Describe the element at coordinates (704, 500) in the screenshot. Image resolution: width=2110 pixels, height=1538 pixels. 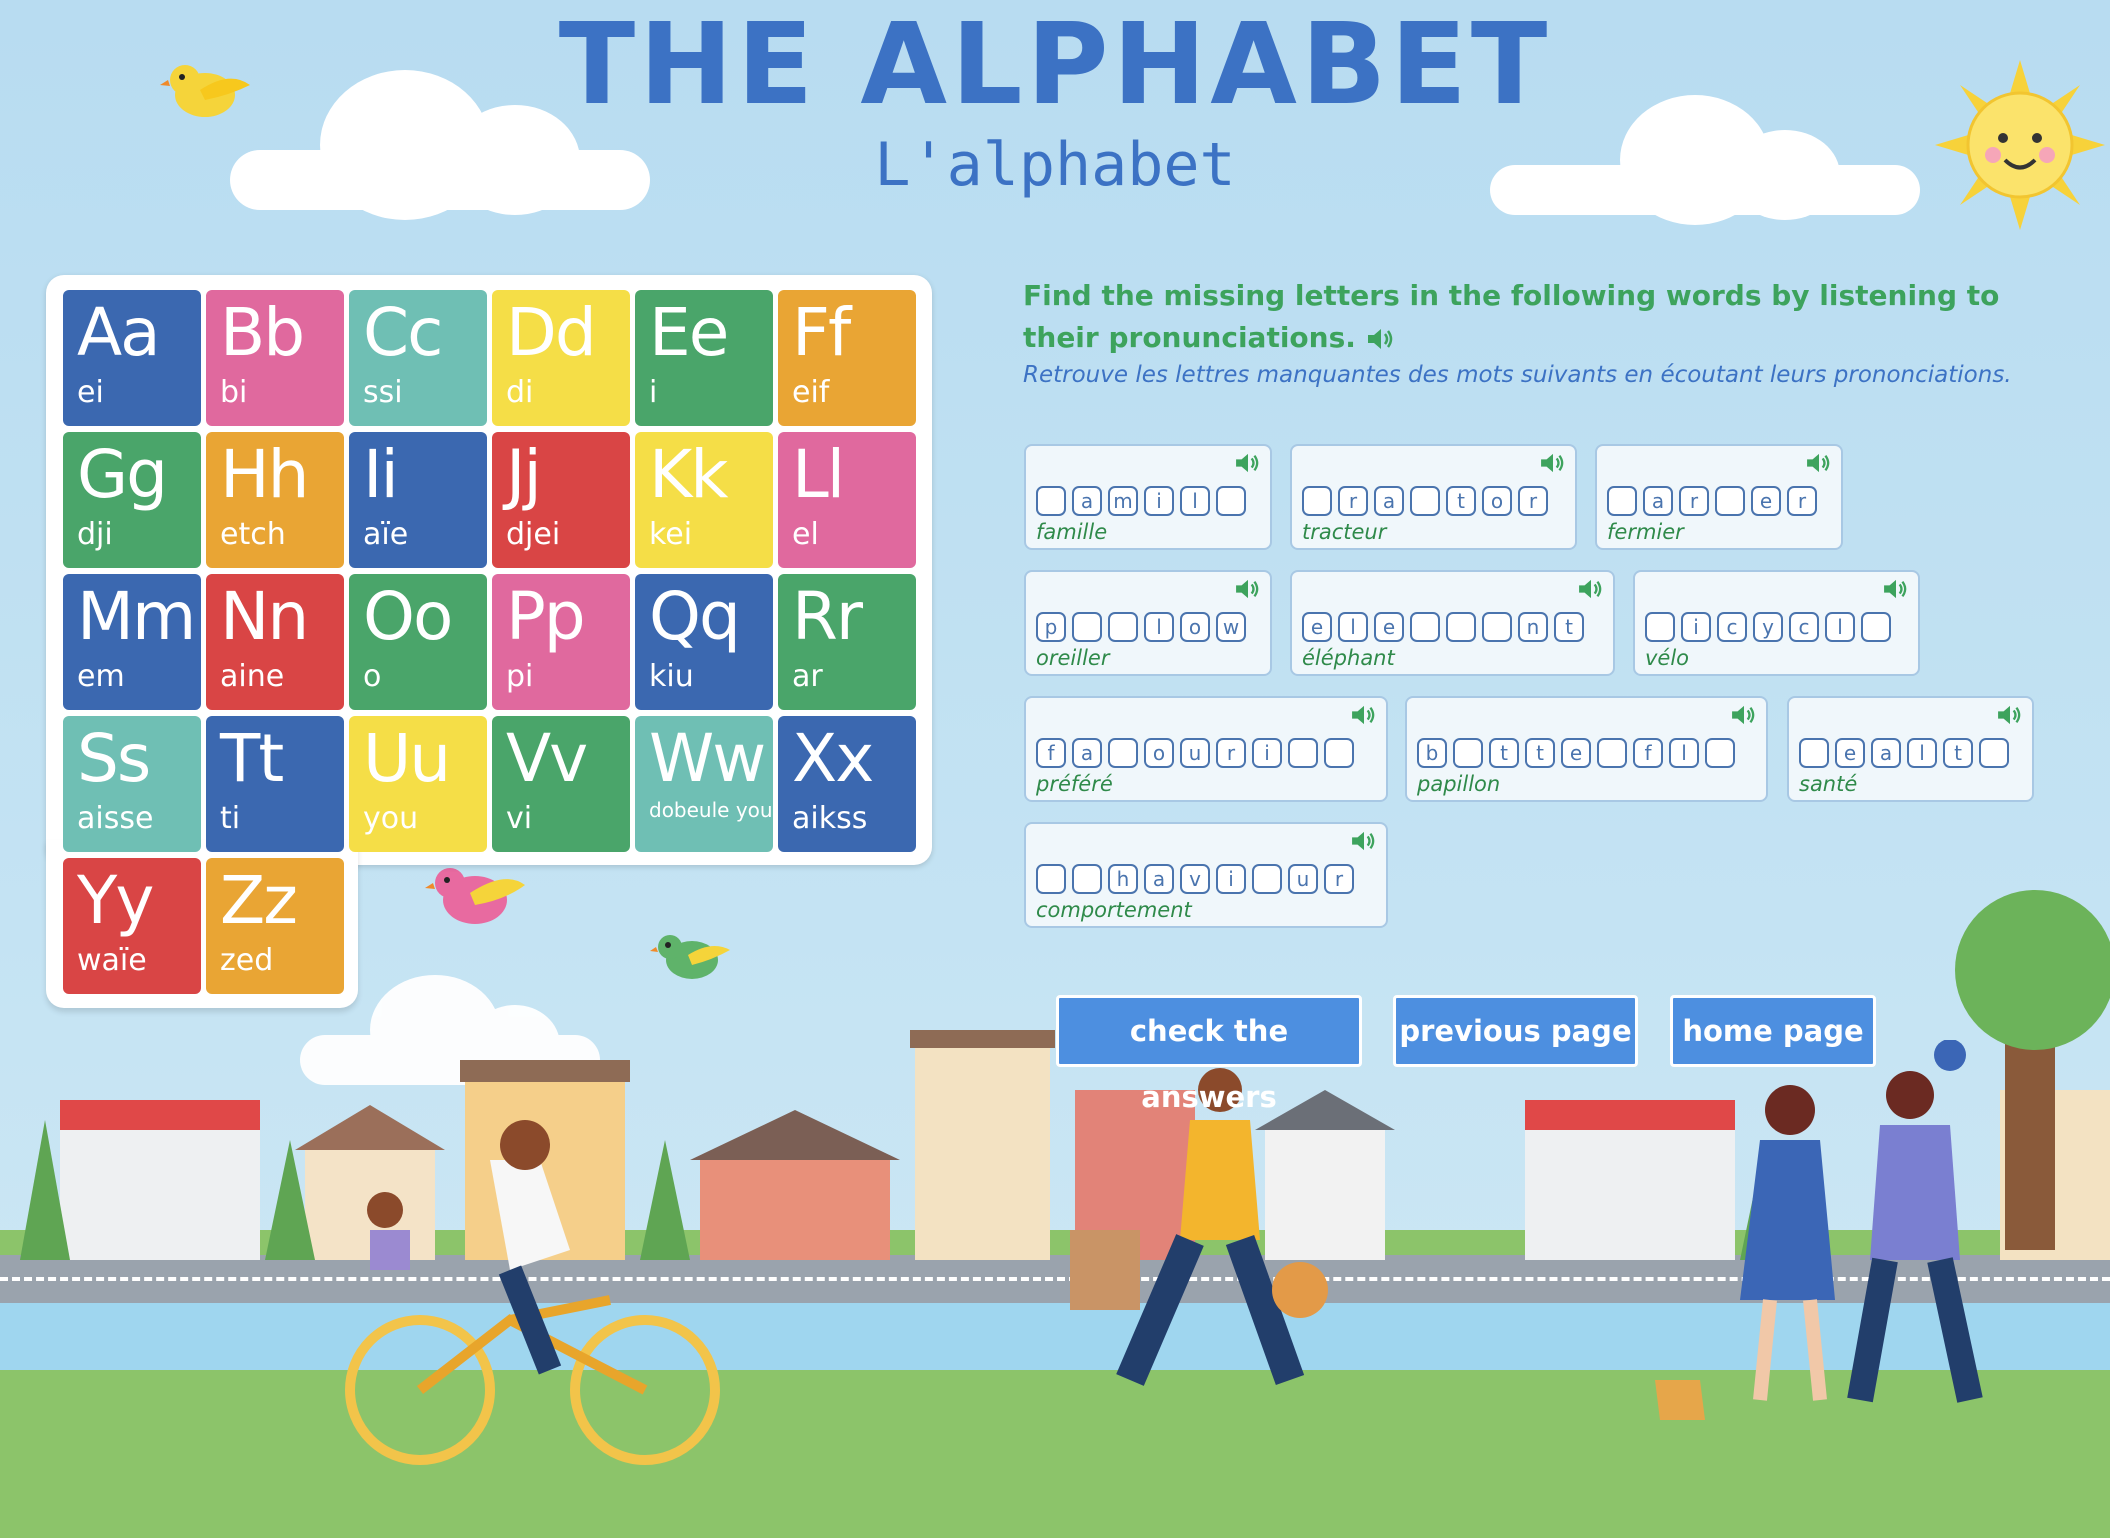
I see `alphabet-tile: Kk kei` at that location.